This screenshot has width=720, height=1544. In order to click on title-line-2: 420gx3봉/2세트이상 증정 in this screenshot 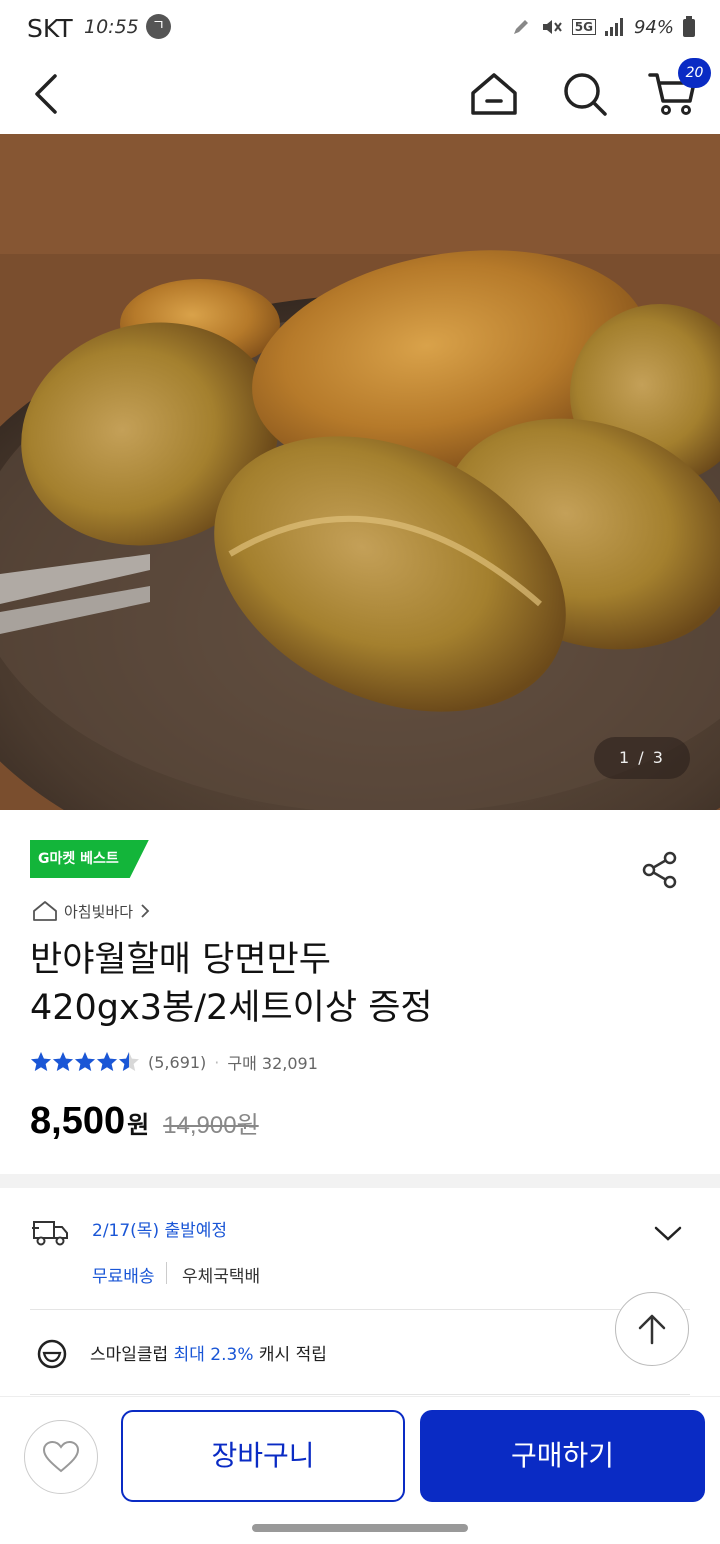, I will do `click(231, 1008)`.